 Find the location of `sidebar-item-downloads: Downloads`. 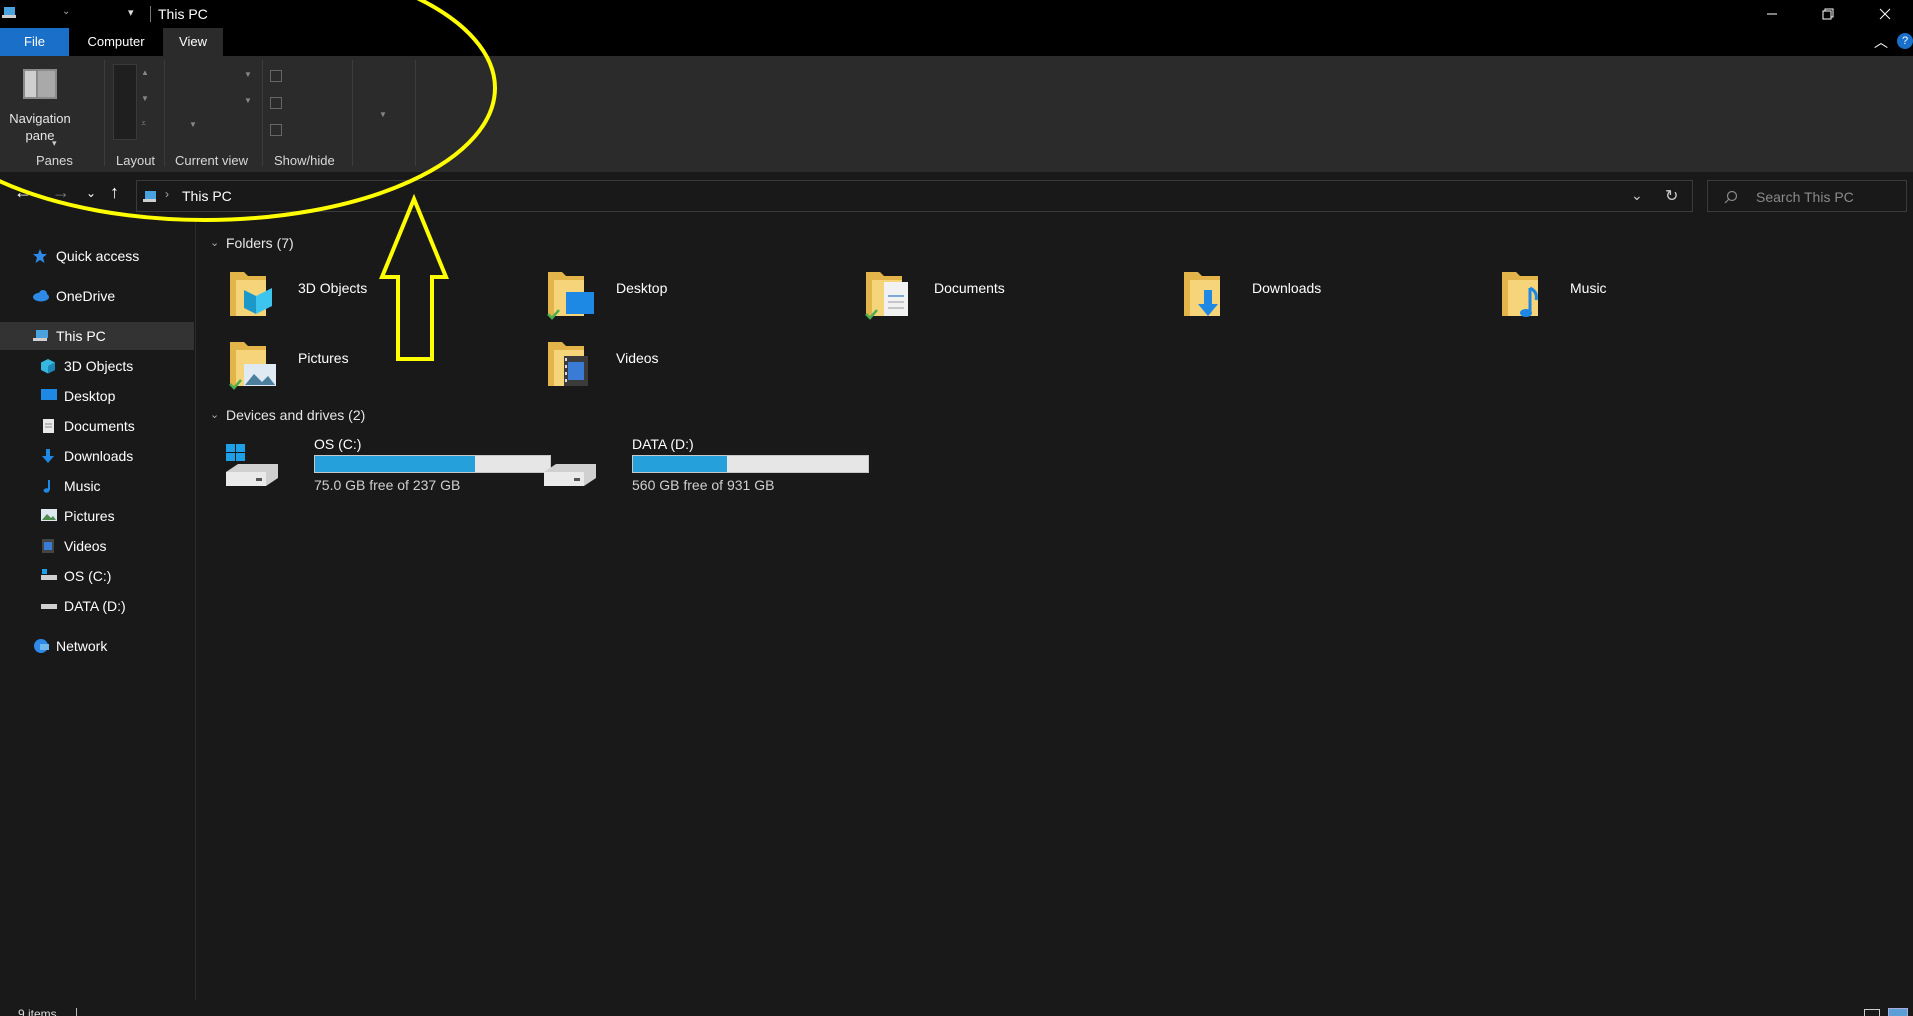

sidebar-item-downloads: Downloads is located at coordinates (97, 456).